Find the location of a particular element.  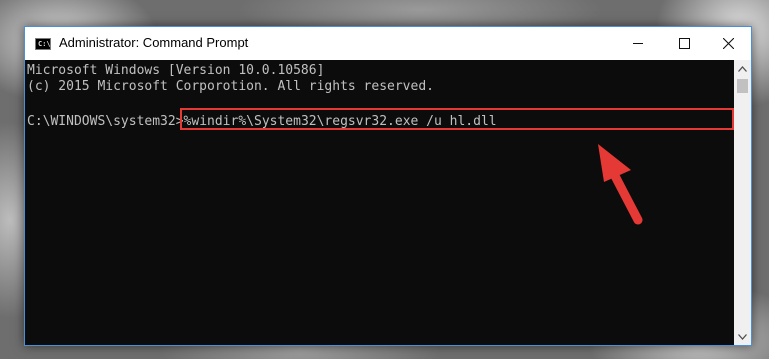

minimize-icon is located at coordinates (638, 43).